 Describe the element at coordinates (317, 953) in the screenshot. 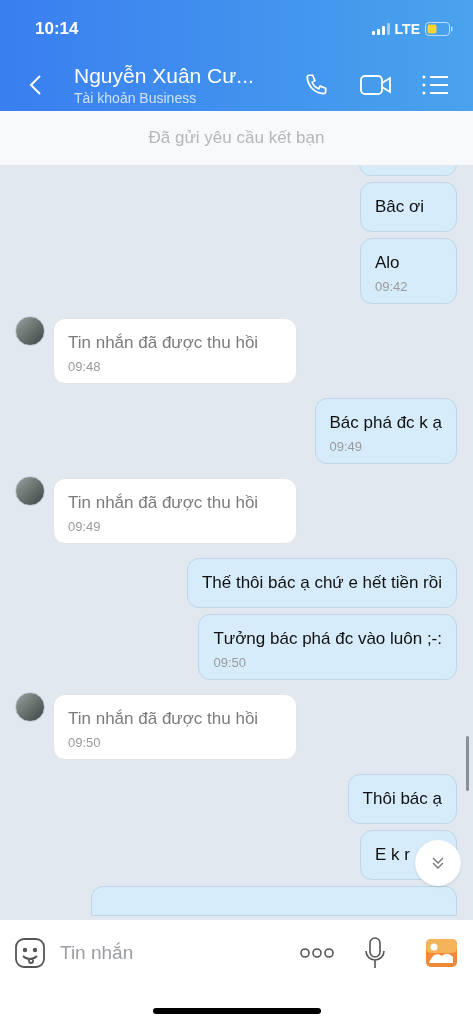

I see `more-dots-icon` at that location.